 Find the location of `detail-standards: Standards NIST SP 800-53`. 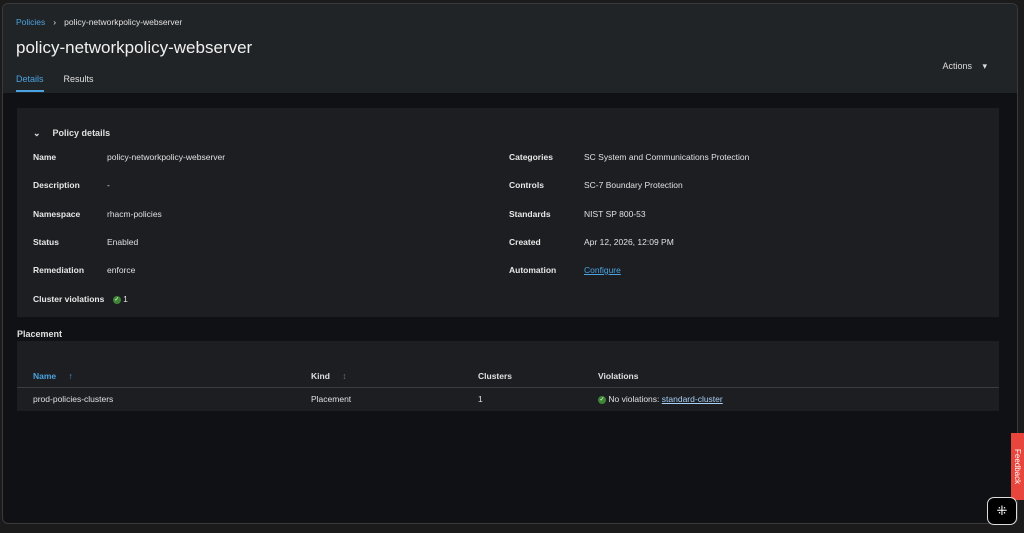

detail-standards: Standards NIST SP 800-53 is located at coordinates (577, 214).